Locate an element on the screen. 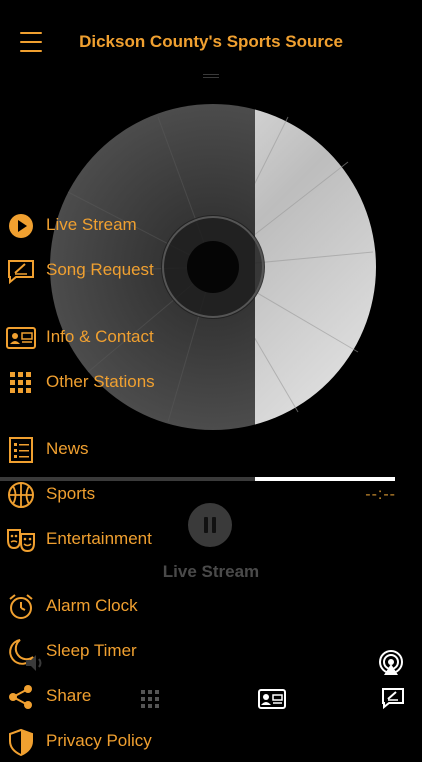 The width and height of the screenshot is (422, 762). menu-item-other-stations: Other Stations is located at coordinates (120, 383).